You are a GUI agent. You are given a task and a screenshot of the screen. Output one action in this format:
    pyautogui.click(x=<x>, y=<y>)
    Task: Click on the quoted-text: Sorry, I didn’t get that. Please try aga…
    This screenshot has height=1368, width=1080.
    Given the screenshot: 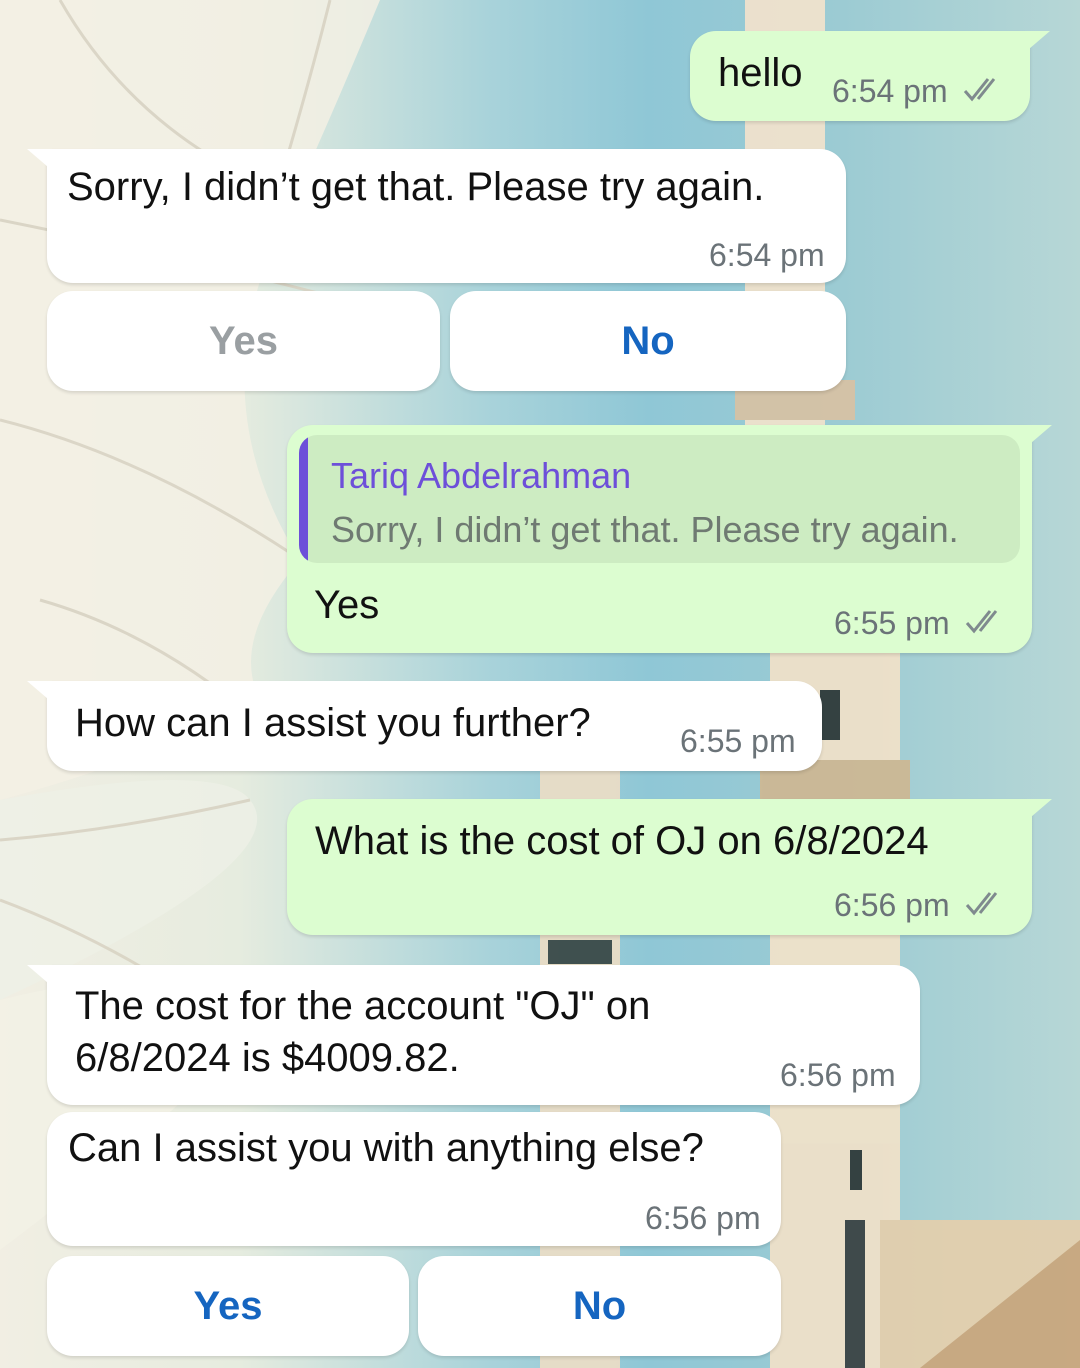 What is the action you would take?
    pyautogui.click(x=645, y=529)
    